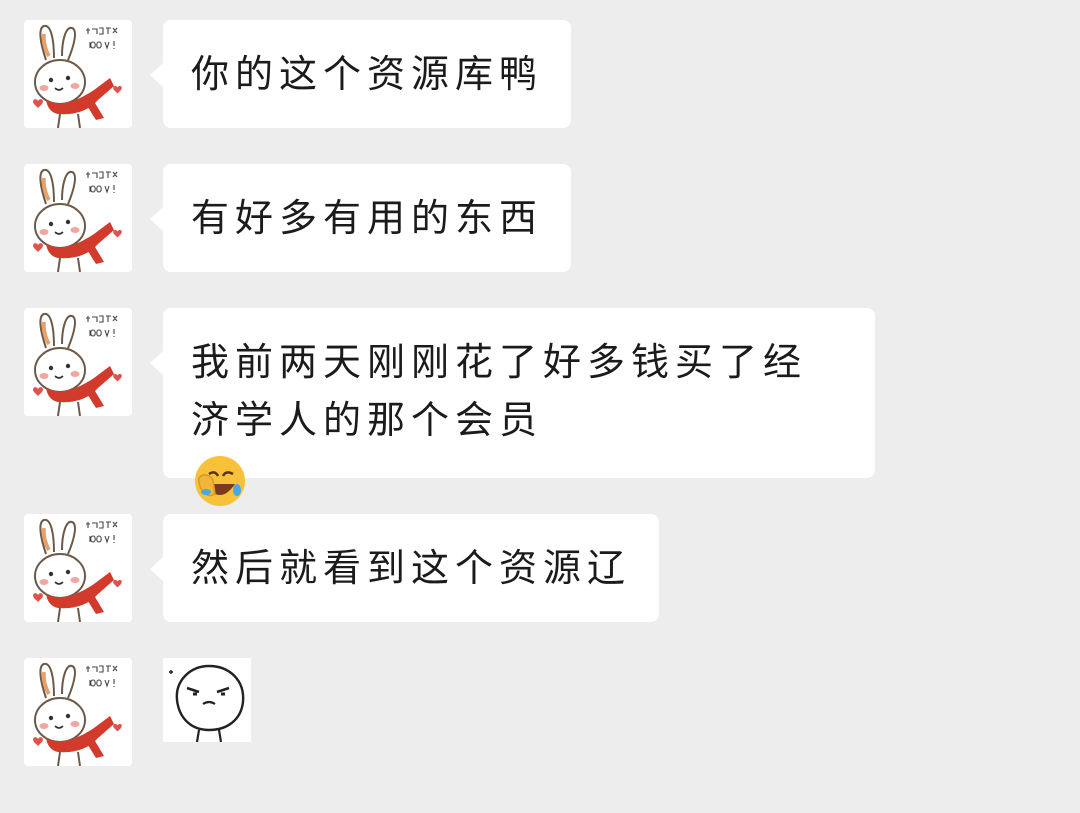  I want to click on laughing-face-emoji-icon, so click(220, 480).